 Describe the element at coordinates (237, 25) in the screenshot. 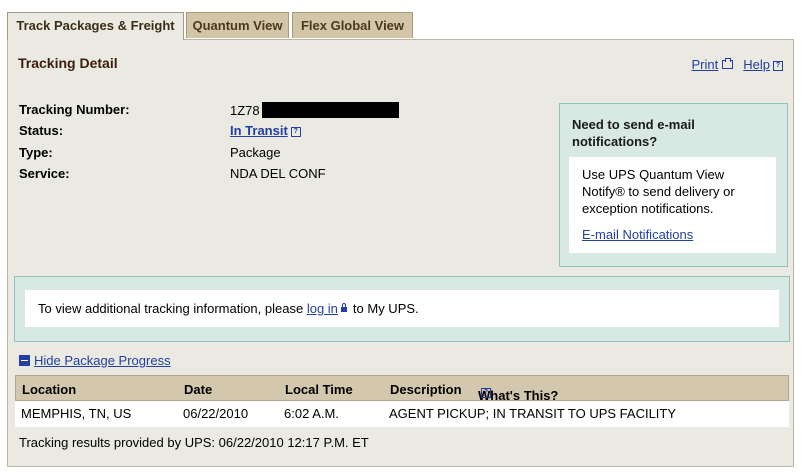

I see `tab-quantum-view: Quantum View` at that location.